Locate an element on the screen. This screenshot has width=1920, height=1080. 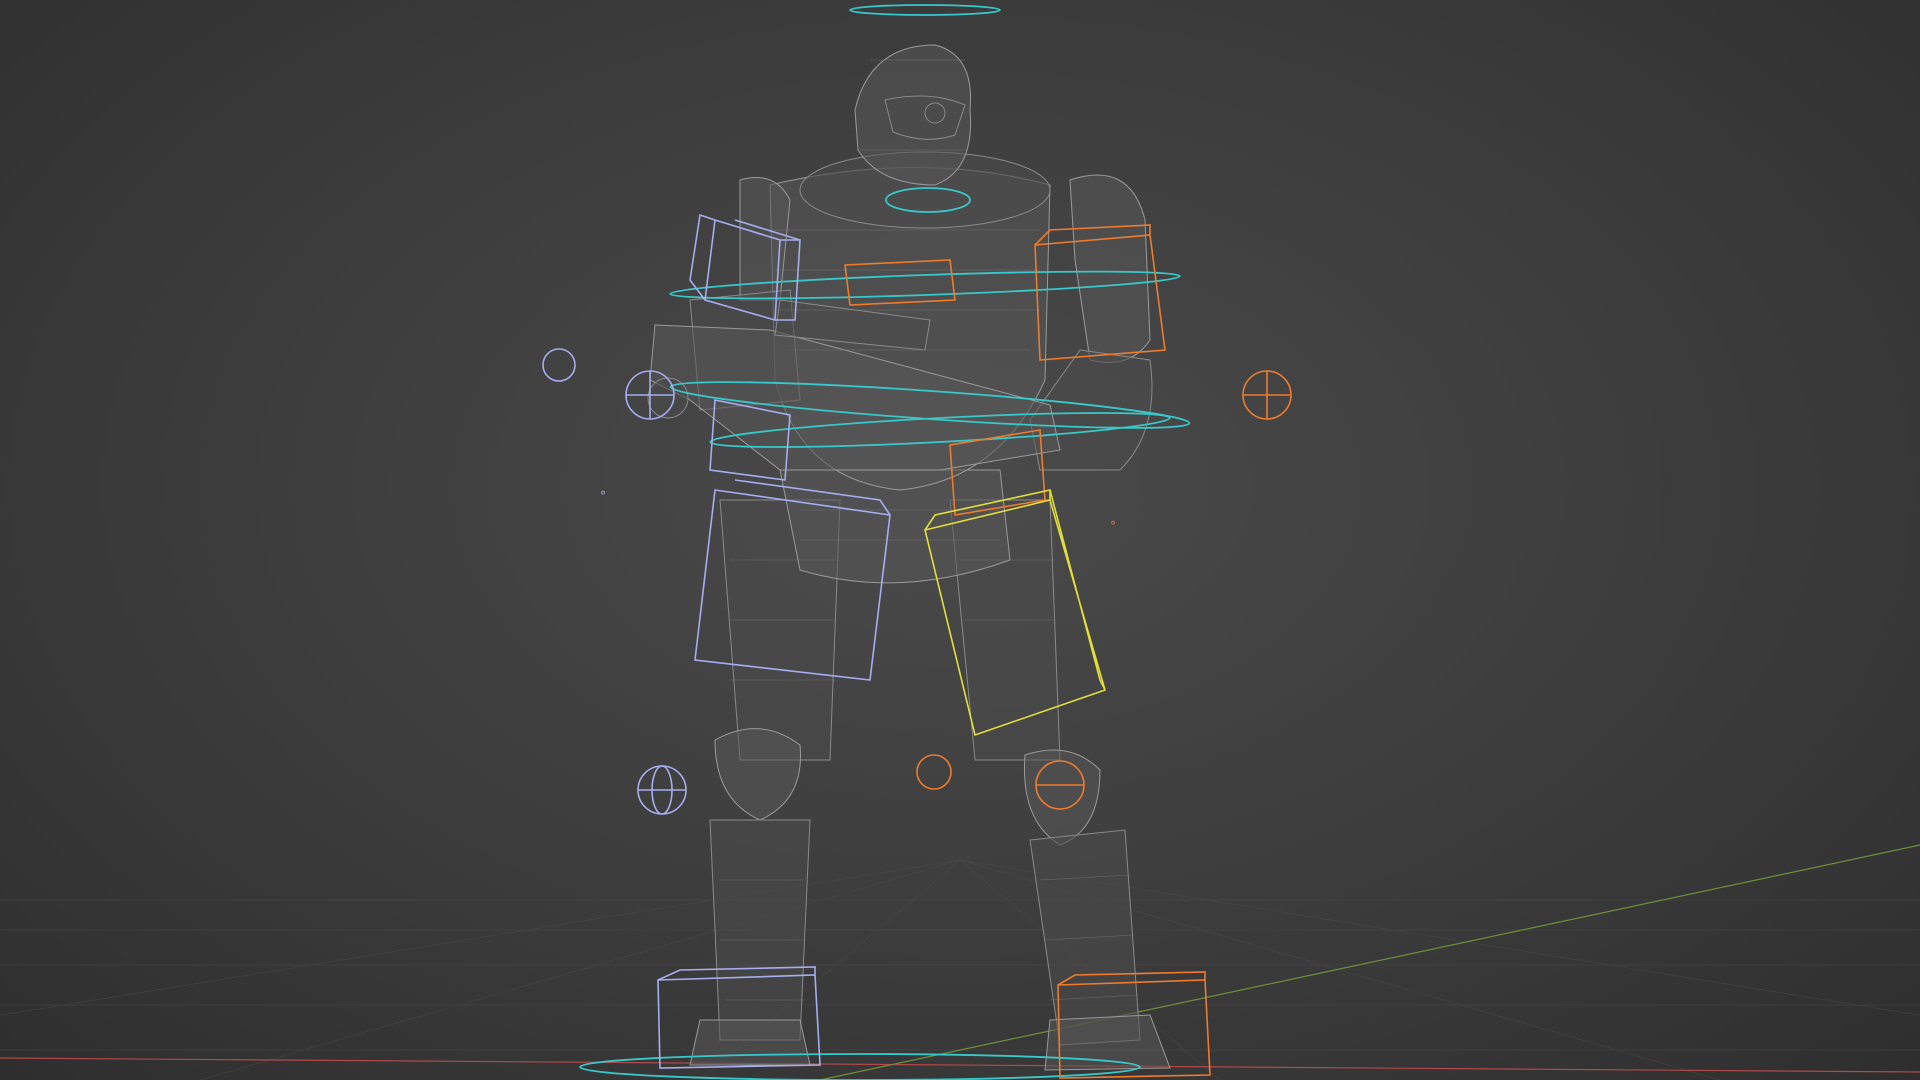
root-top-control is located at coordinates (925, 10).